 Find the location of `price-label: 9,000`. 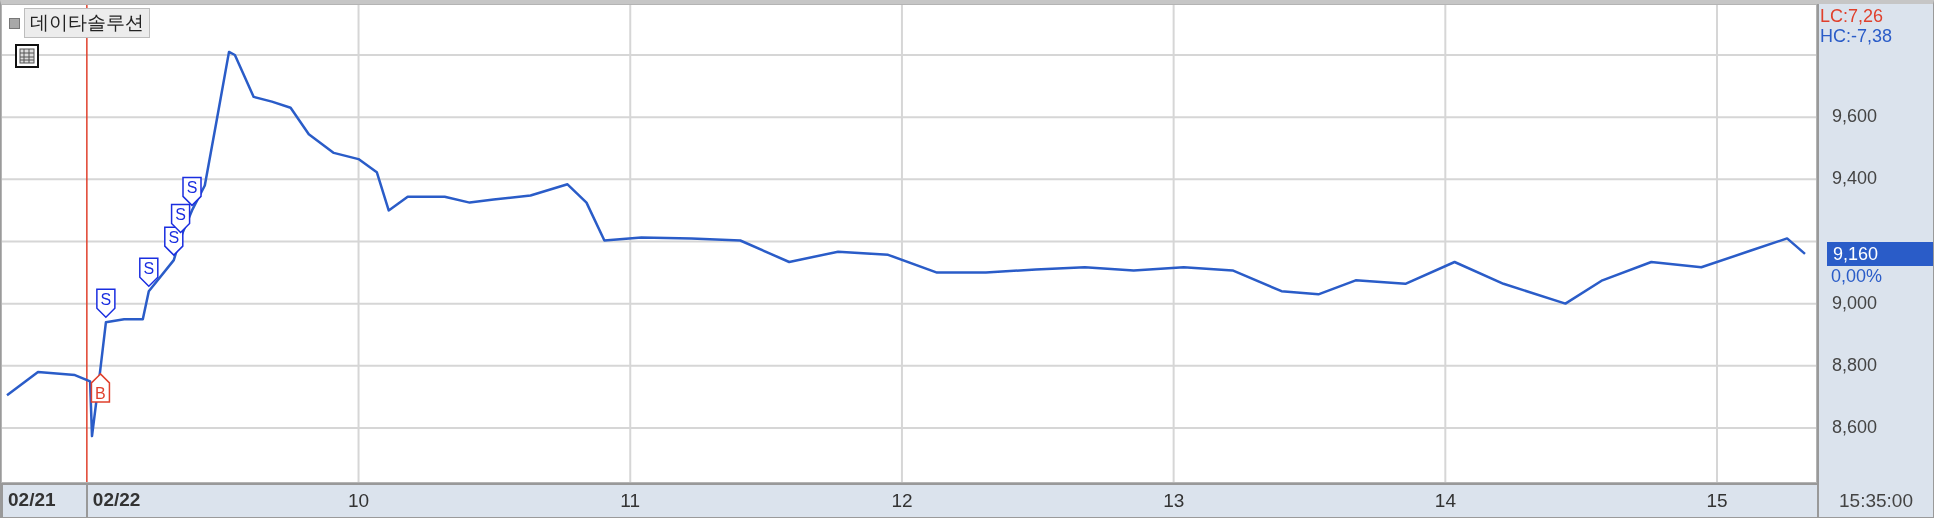

price-label: 9,000 is located at coordinates (1855, 303).